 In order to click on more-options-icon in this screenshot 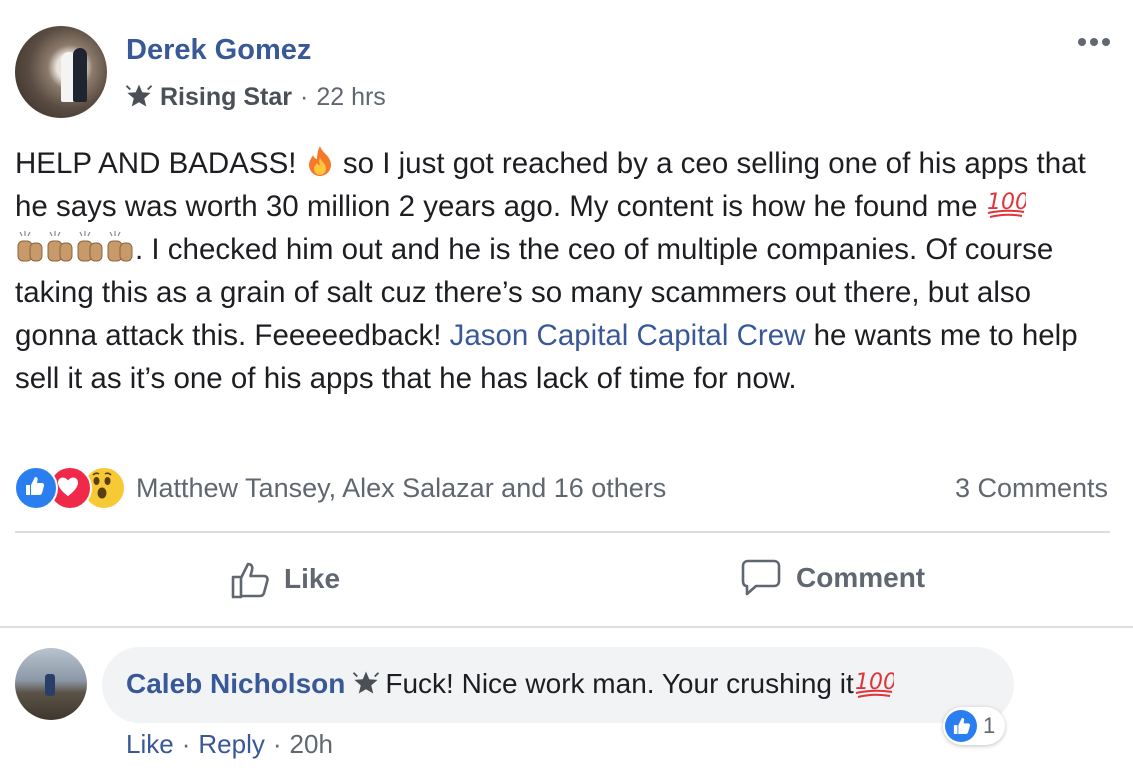, I will do `click(1094, 42)`.